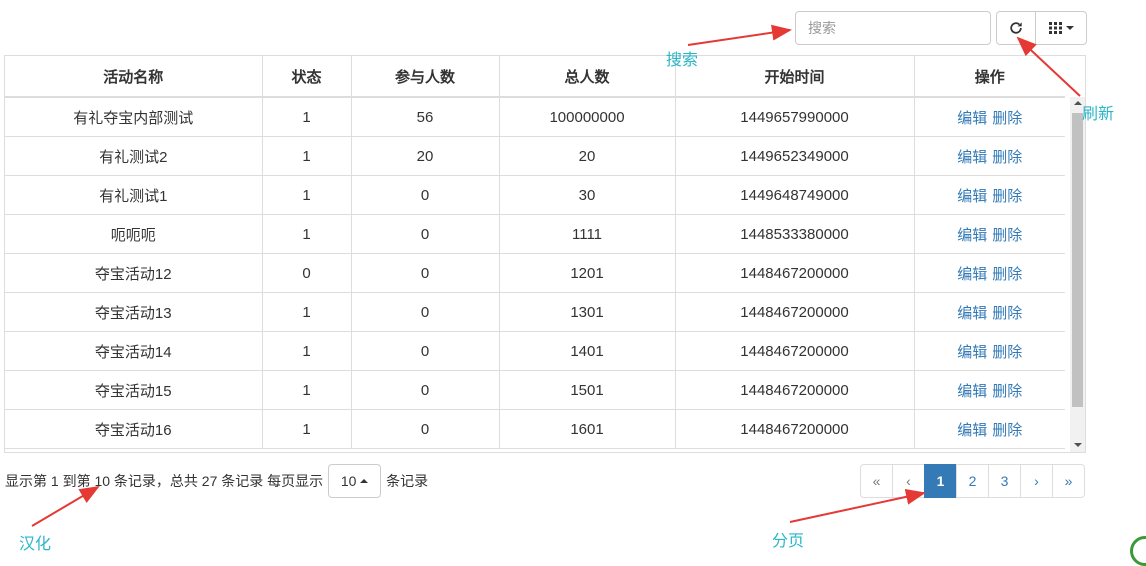  I want to click on pagination: « ‹ 1 2 3 › », so click(972, 481).